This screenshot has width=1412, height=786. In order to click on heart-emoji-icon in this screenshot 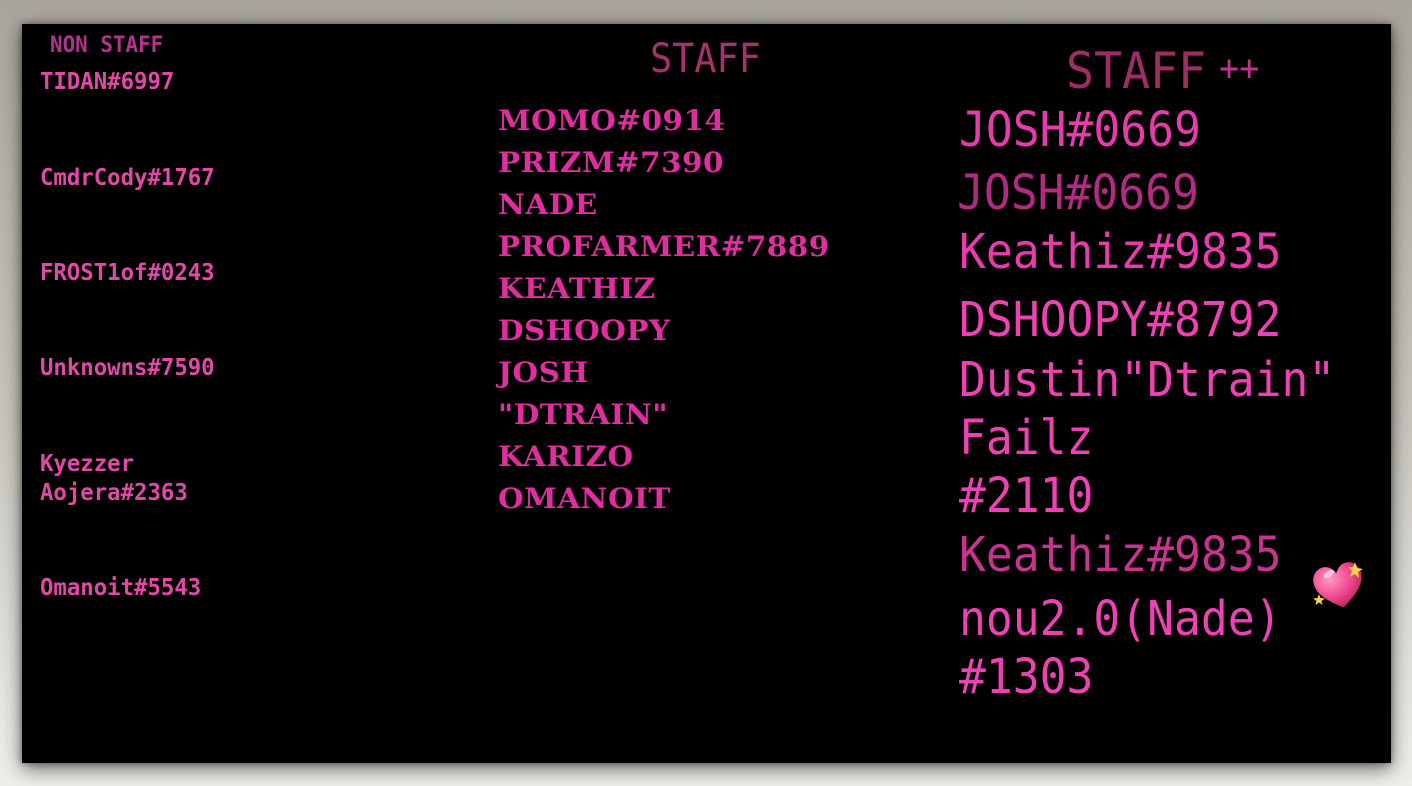, I will do `click(1338, 585)`.